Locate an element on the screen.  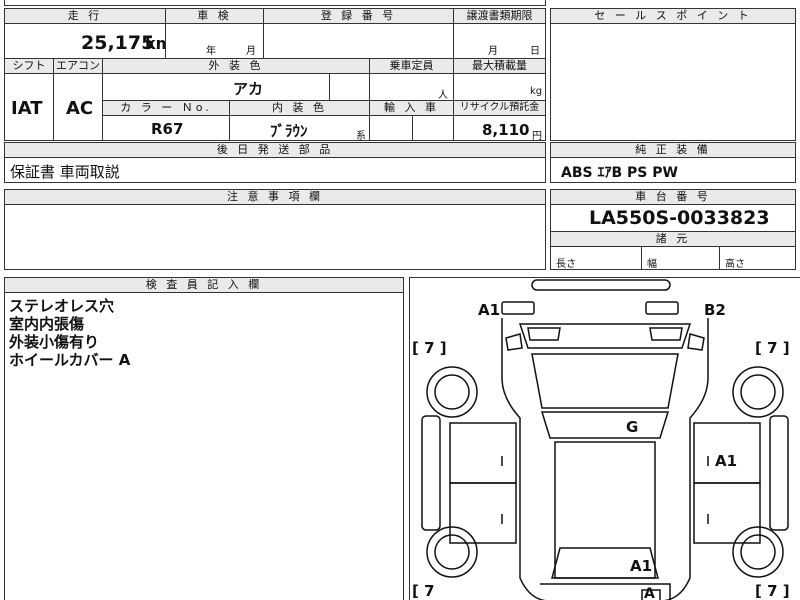
mileage-cell: 25,175 km is located at coordinates (88, 41).